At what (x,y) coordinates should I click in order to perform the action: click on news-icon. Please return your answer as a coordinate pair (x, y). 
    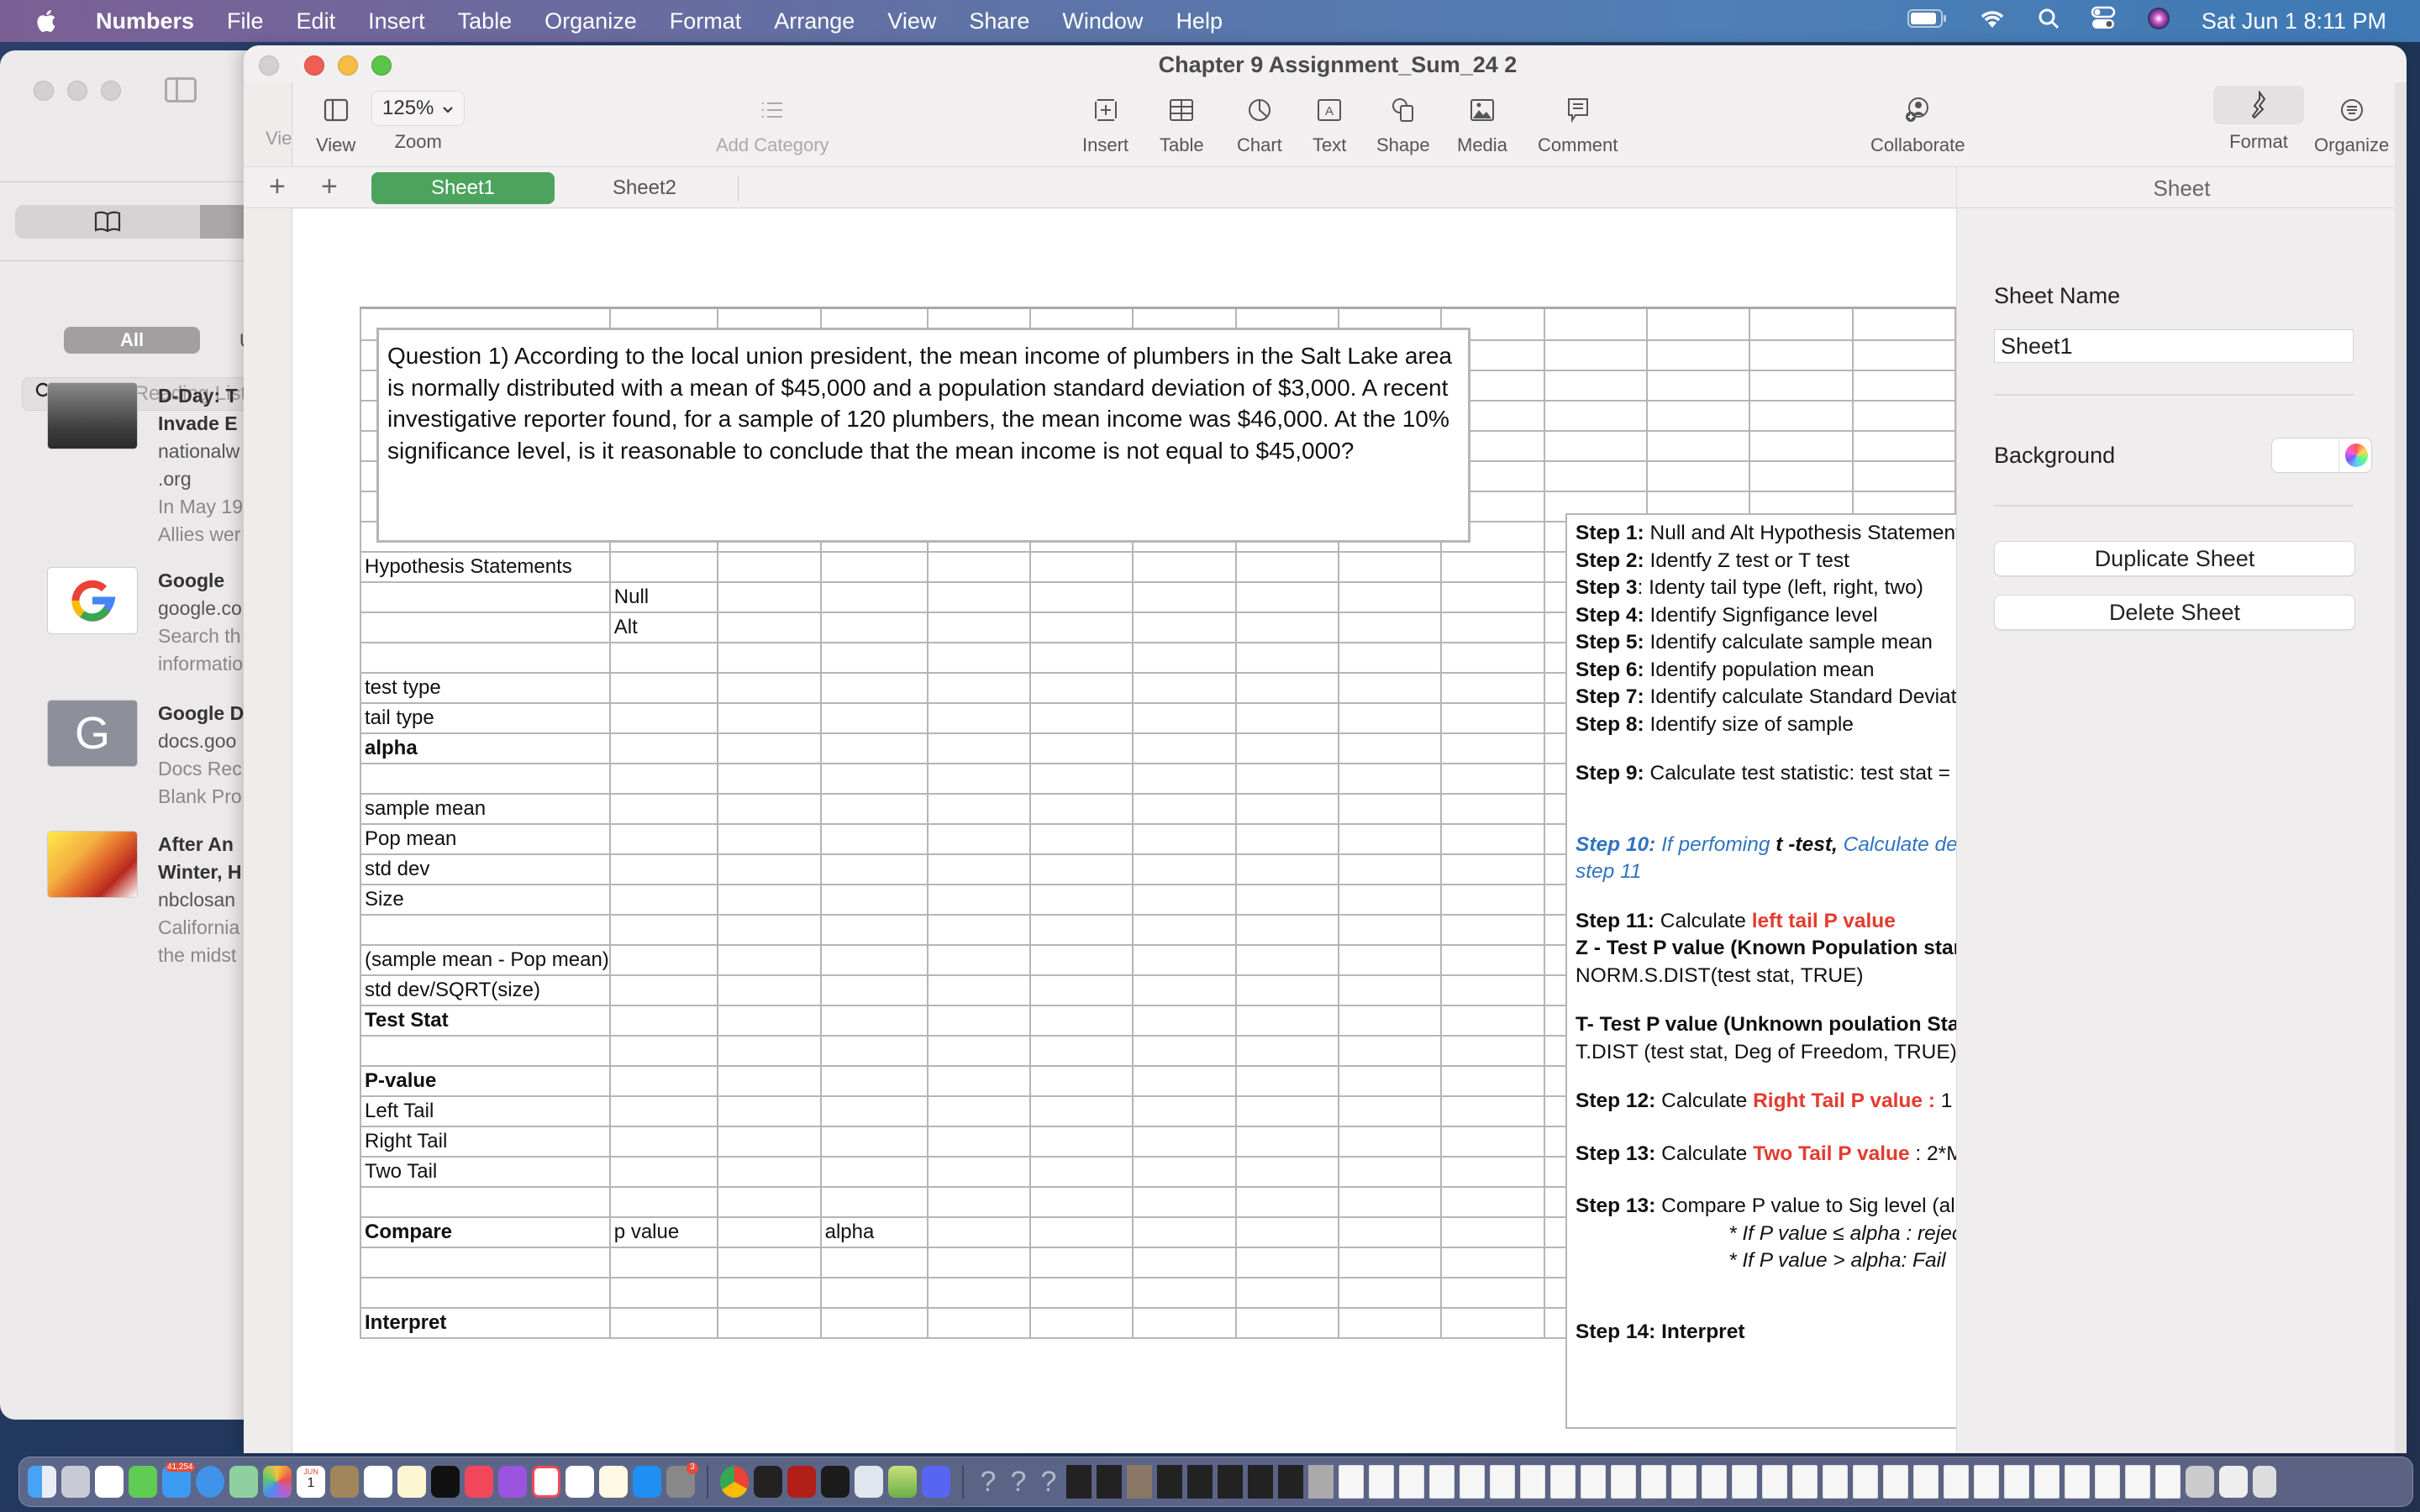
    Looking at the image, I should click on (546, 1482).